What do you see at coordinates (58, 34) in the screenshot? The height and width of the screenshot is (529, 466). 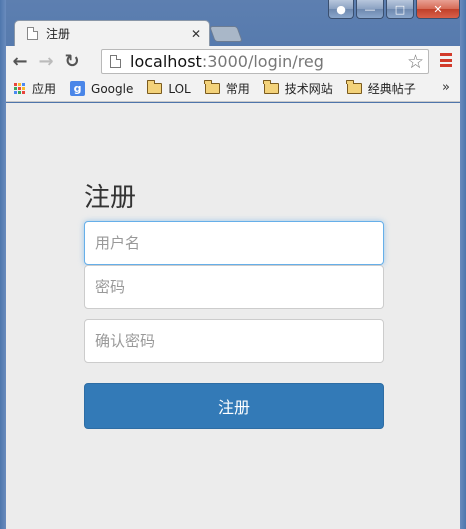 I see `tab-title: 注册` at bounding box center [58, 34].